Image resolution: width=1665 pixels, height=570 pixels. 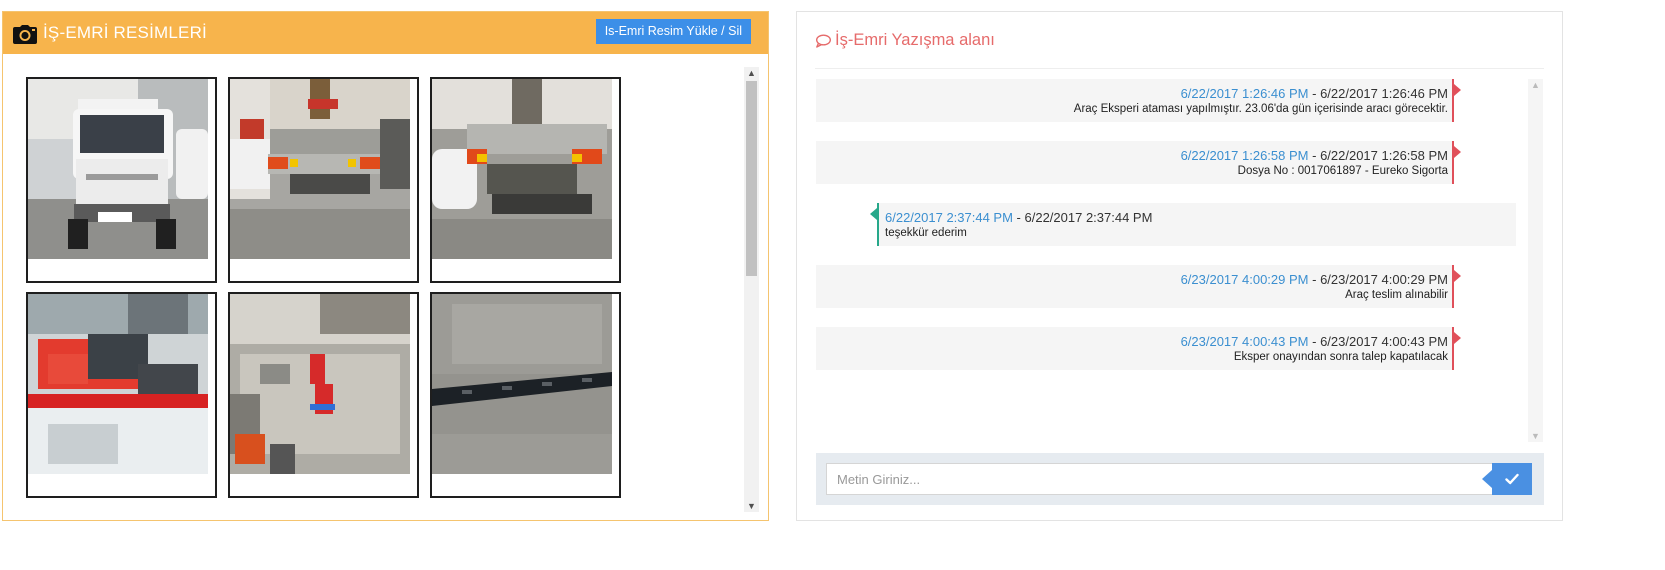 What do you see at coordinates (1512, 479) in the screenshot?
I see `checkmark-icon` at bounding box center [1512, 479].